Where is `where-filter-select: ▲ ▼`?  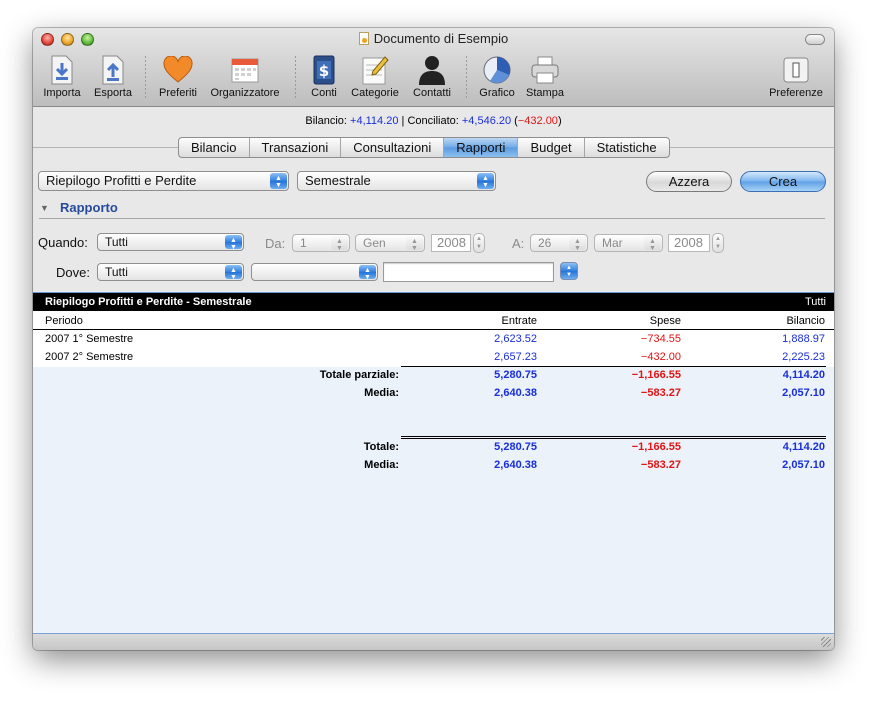 where-filter-select: ▲ ▼ is located at coordinates (314, 272).